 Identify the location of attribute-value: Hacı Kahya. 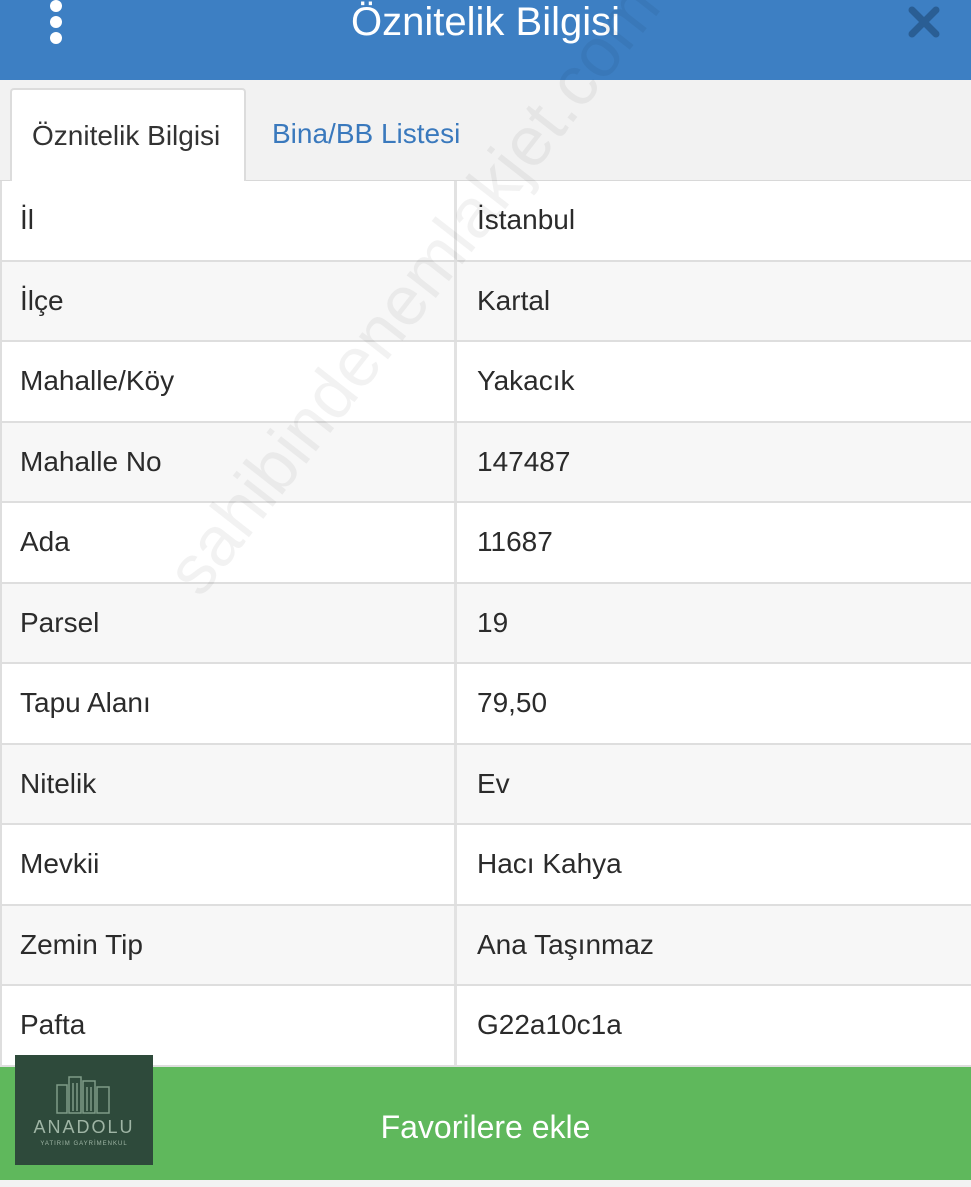
(549, 864).